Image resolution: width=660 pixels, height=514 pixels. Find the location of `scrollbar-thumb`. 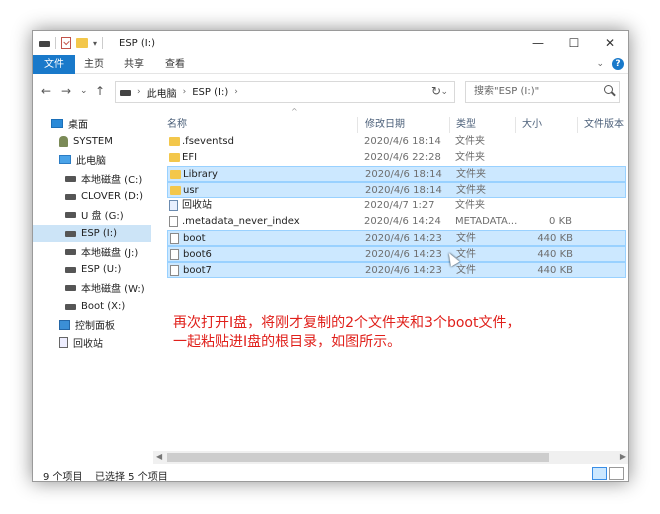

scrollbar-thumb is located at coordinates (358, 457).